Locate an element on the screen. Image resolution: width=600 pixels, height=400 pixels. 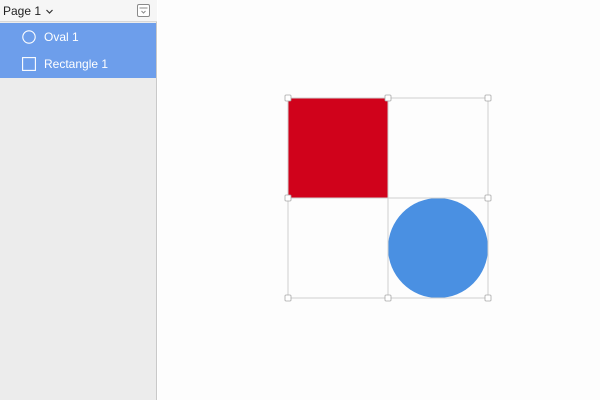
rectangle-1-shape is located at coordinates (338, 148).